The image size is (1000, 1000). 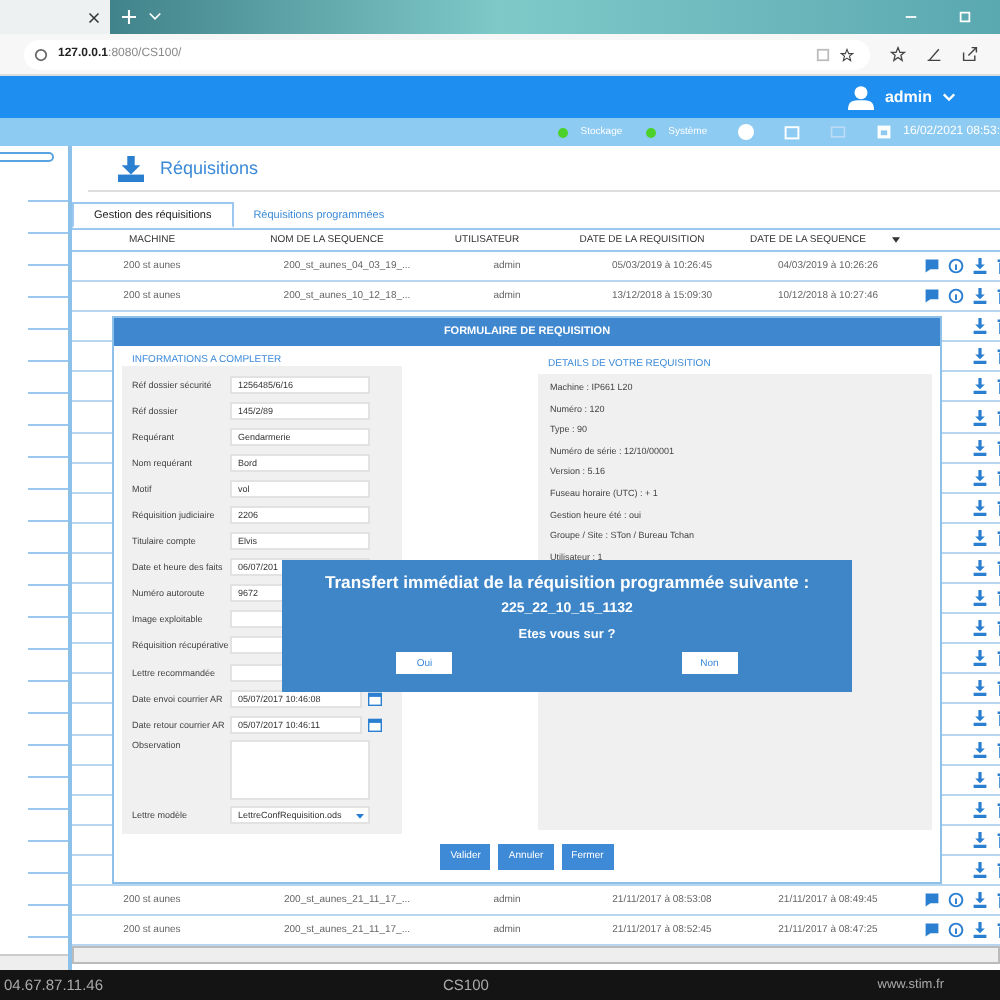 What do you see at coordinates (896, 240) in the screenshot?
I see `caret-icon` at bounding box center [896, 240].